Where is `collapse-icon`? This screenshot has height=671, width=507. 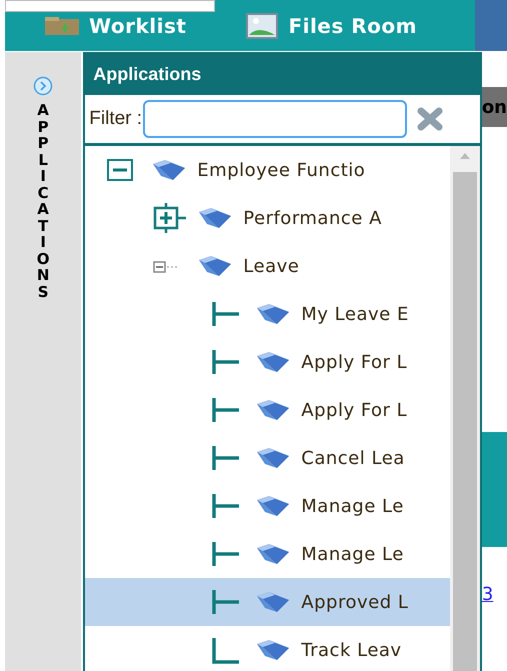
collapse-icon is located at coordinates (120, 170).